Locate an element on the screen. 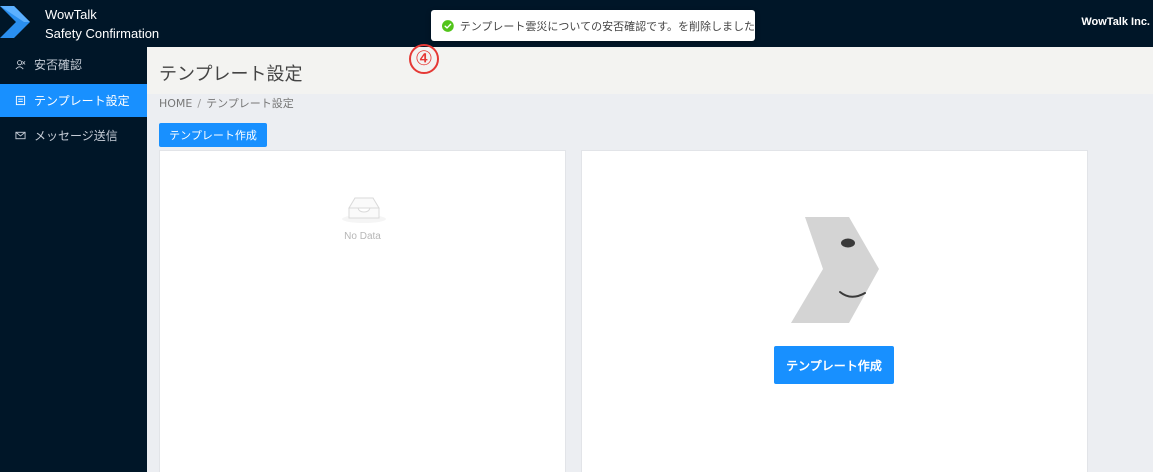 The width and height of the screenshot is (1153, 472). breadcrumb: HOME / テンプレート設定 is located at coordinates (226, 103).